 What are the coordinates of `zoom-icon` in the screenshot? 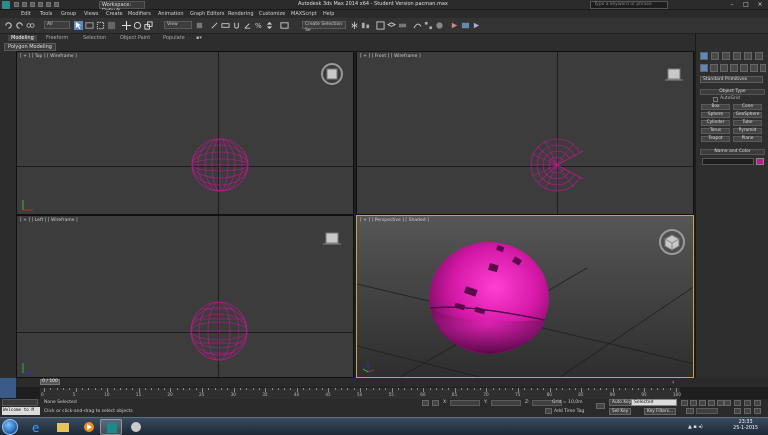 It's located at (737, 403).